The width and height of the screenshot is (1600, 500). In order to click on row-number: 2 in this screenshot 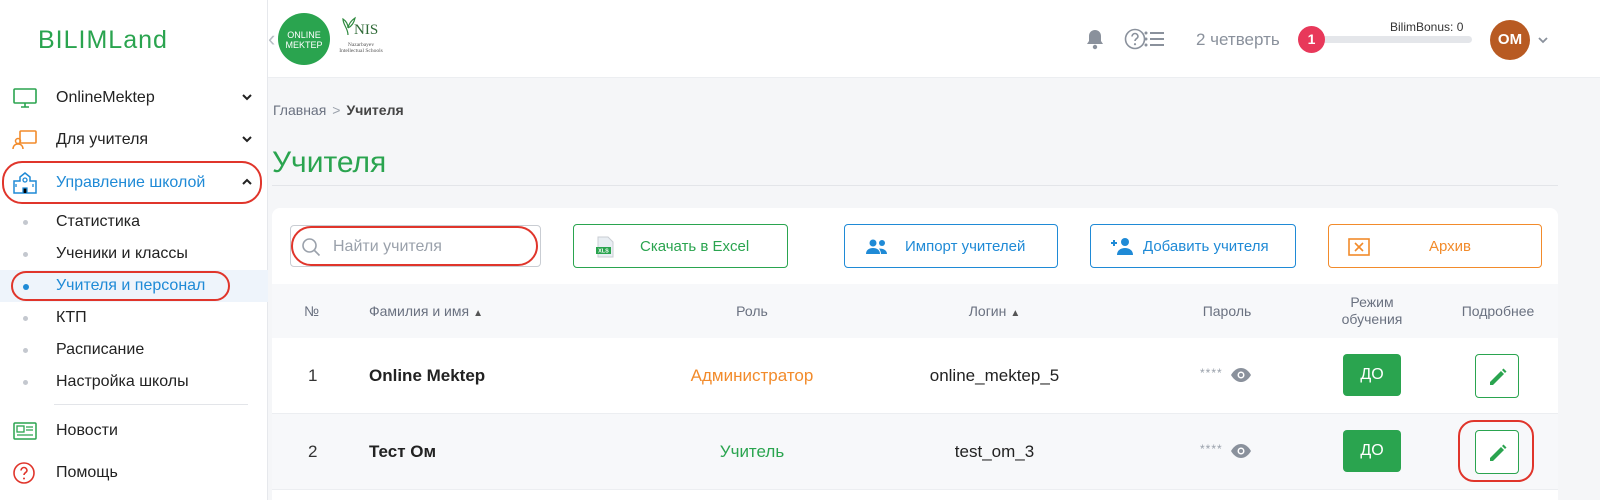, I will do `click(313, 451)`.